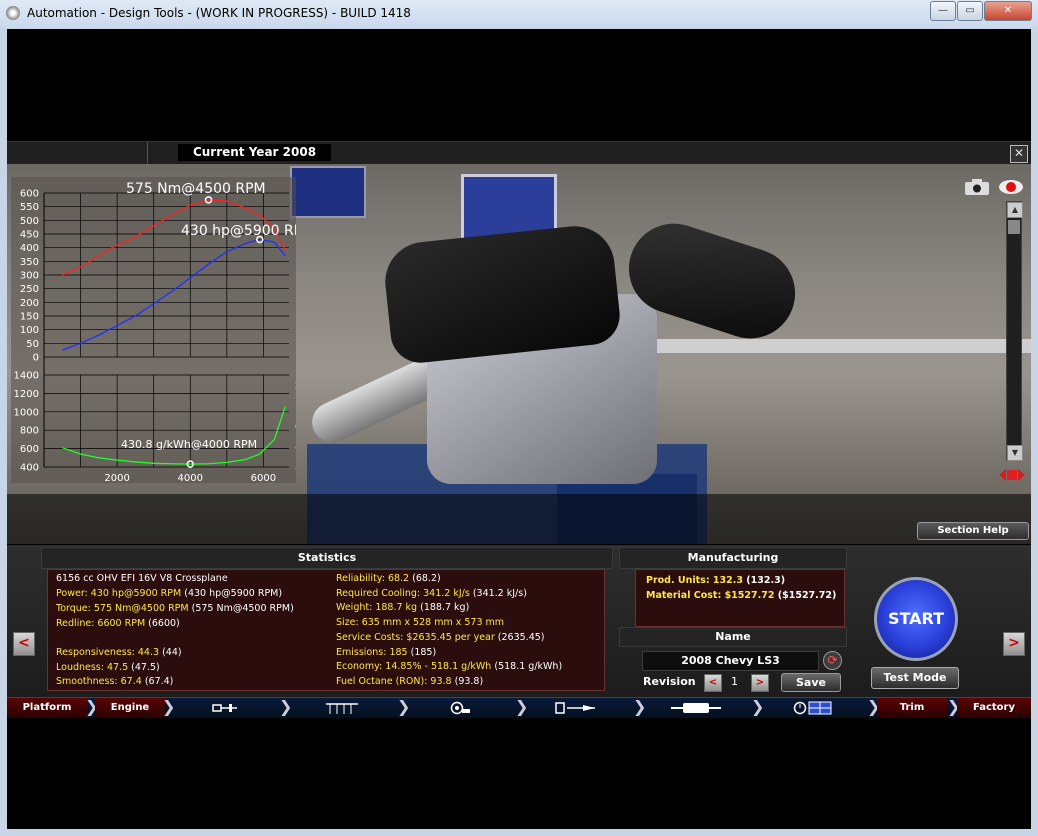 This screenshot has width=1038, height=836. I want to click on stat-row: 6156 cc OHV EFI 16V V8 Crossplane, so click(142, 578).